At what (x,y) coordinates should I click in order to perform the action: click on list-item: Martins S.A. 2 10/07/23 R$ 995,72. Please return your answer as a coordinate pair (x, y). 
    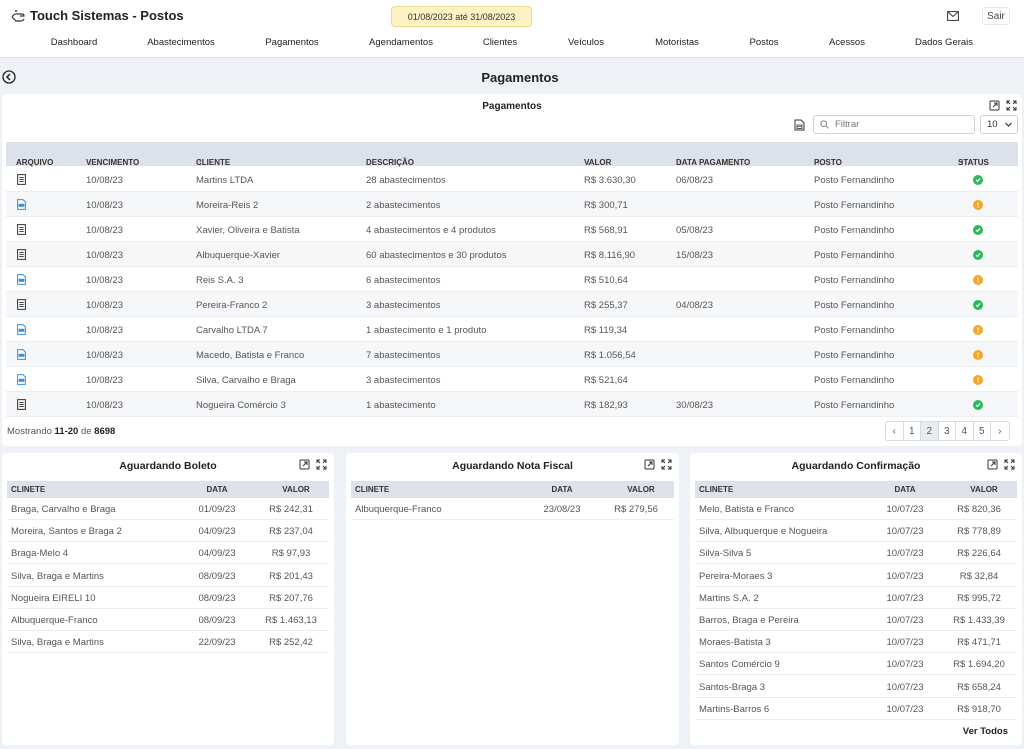
    Looking at the image, I should click on (856, 598).